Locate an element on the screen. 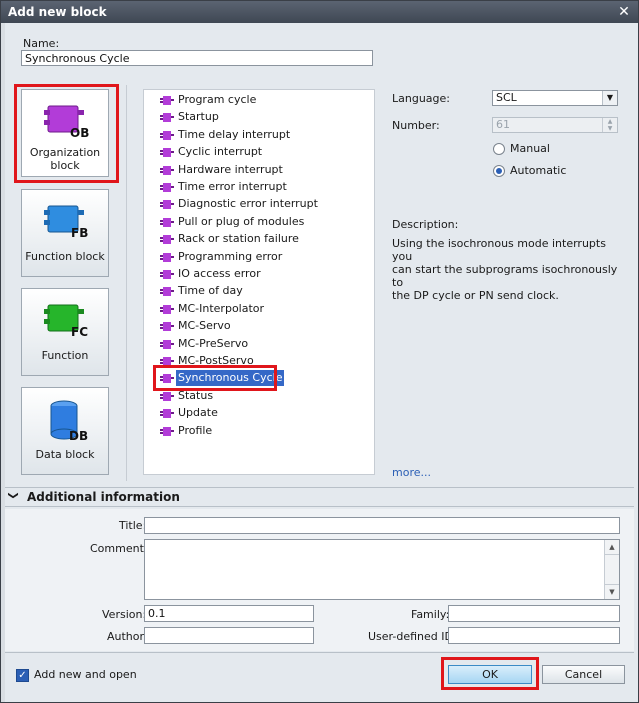 The height and width of the screenshot is (703, 639). title-label: Title: is located at coordinates (133, 525).